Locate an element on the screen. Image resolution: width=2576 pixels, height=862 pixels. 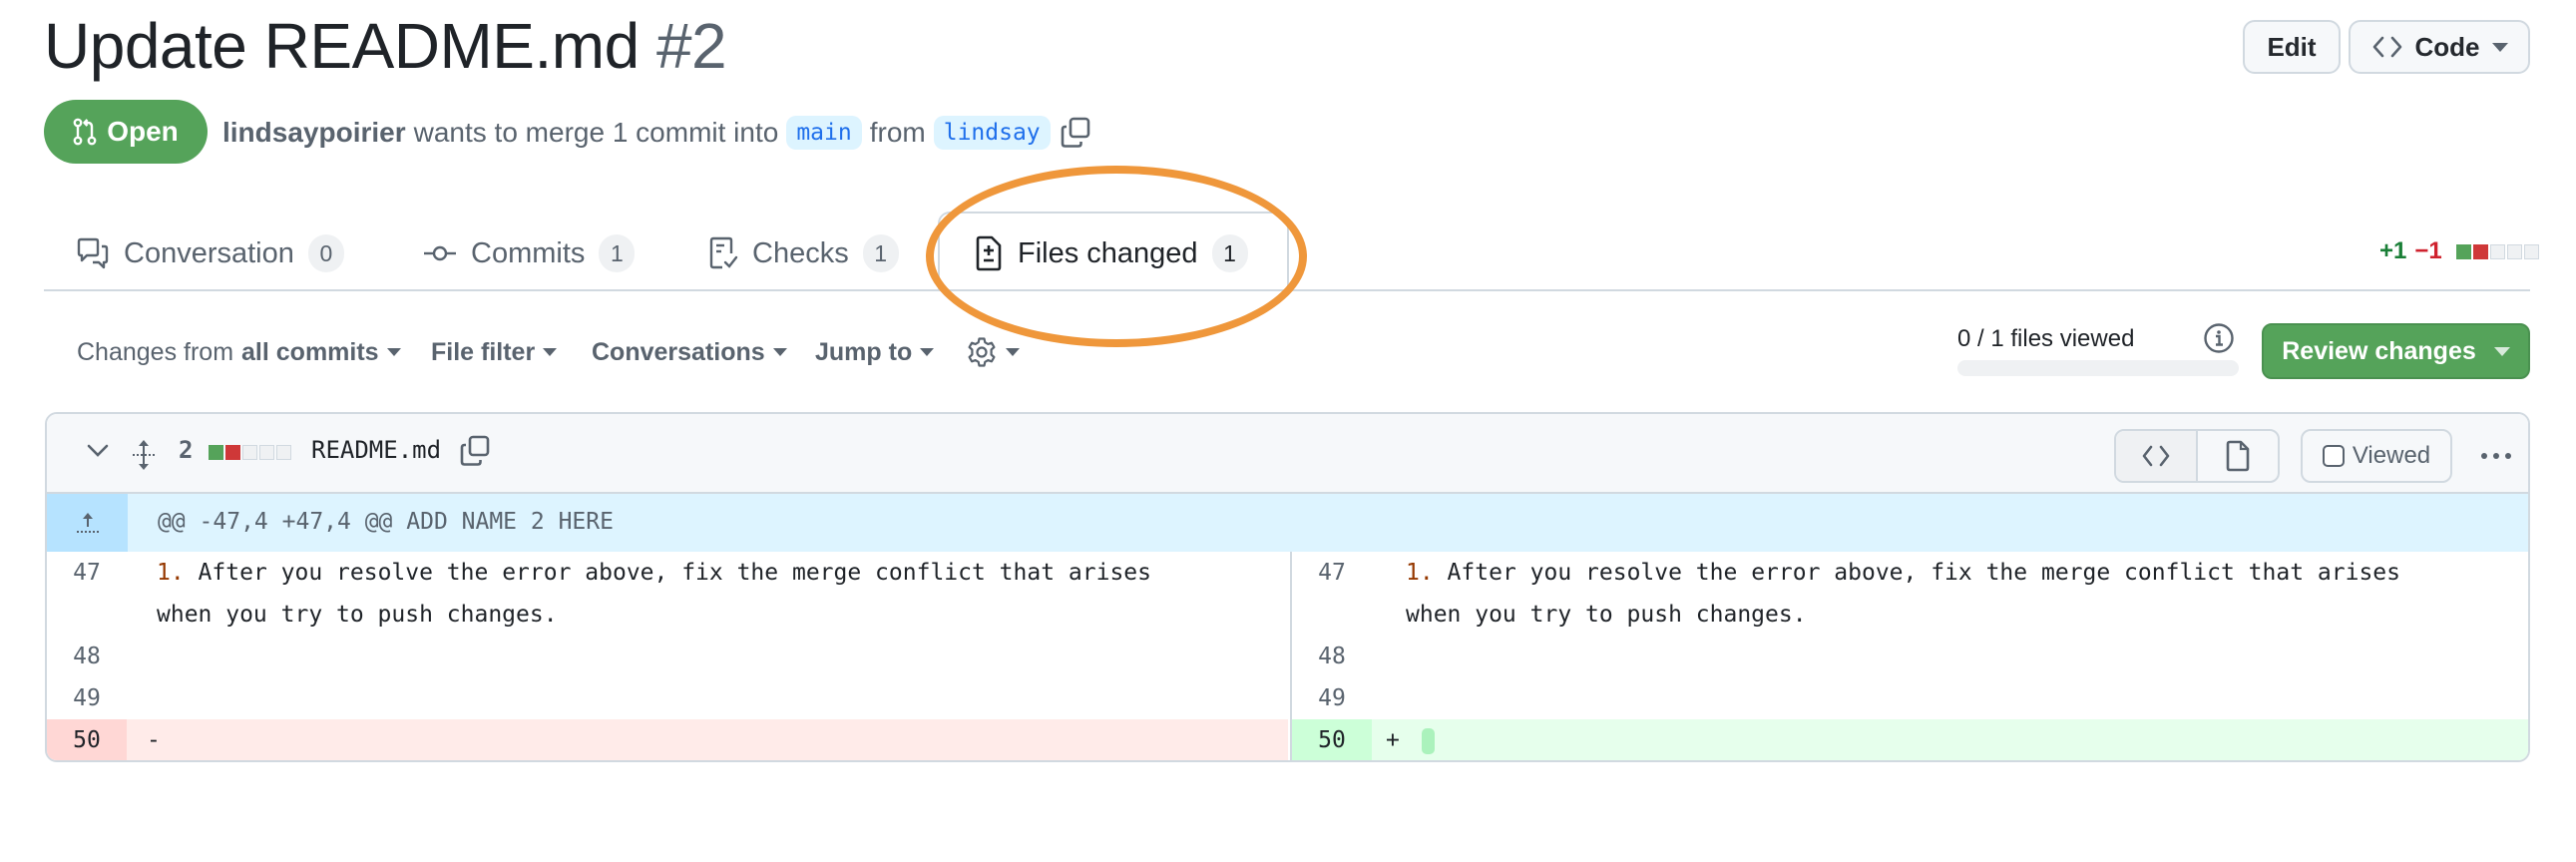
file-name: README.md is located at coordinates (376, 450).